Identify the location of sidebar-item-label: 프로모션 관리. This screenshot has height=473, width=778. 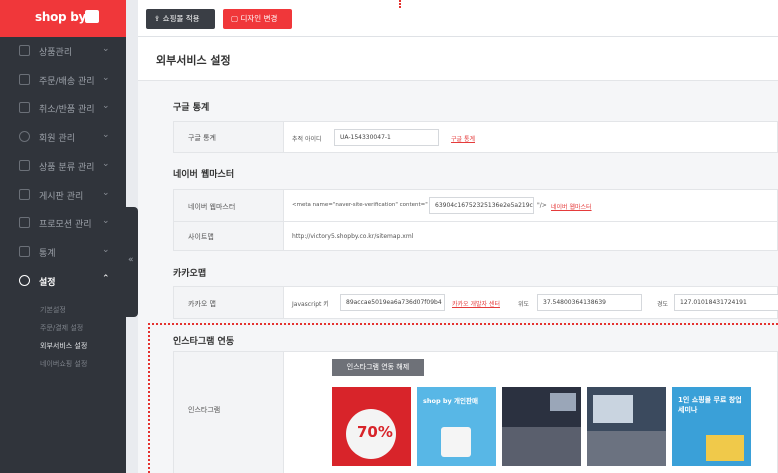
(65, 225).